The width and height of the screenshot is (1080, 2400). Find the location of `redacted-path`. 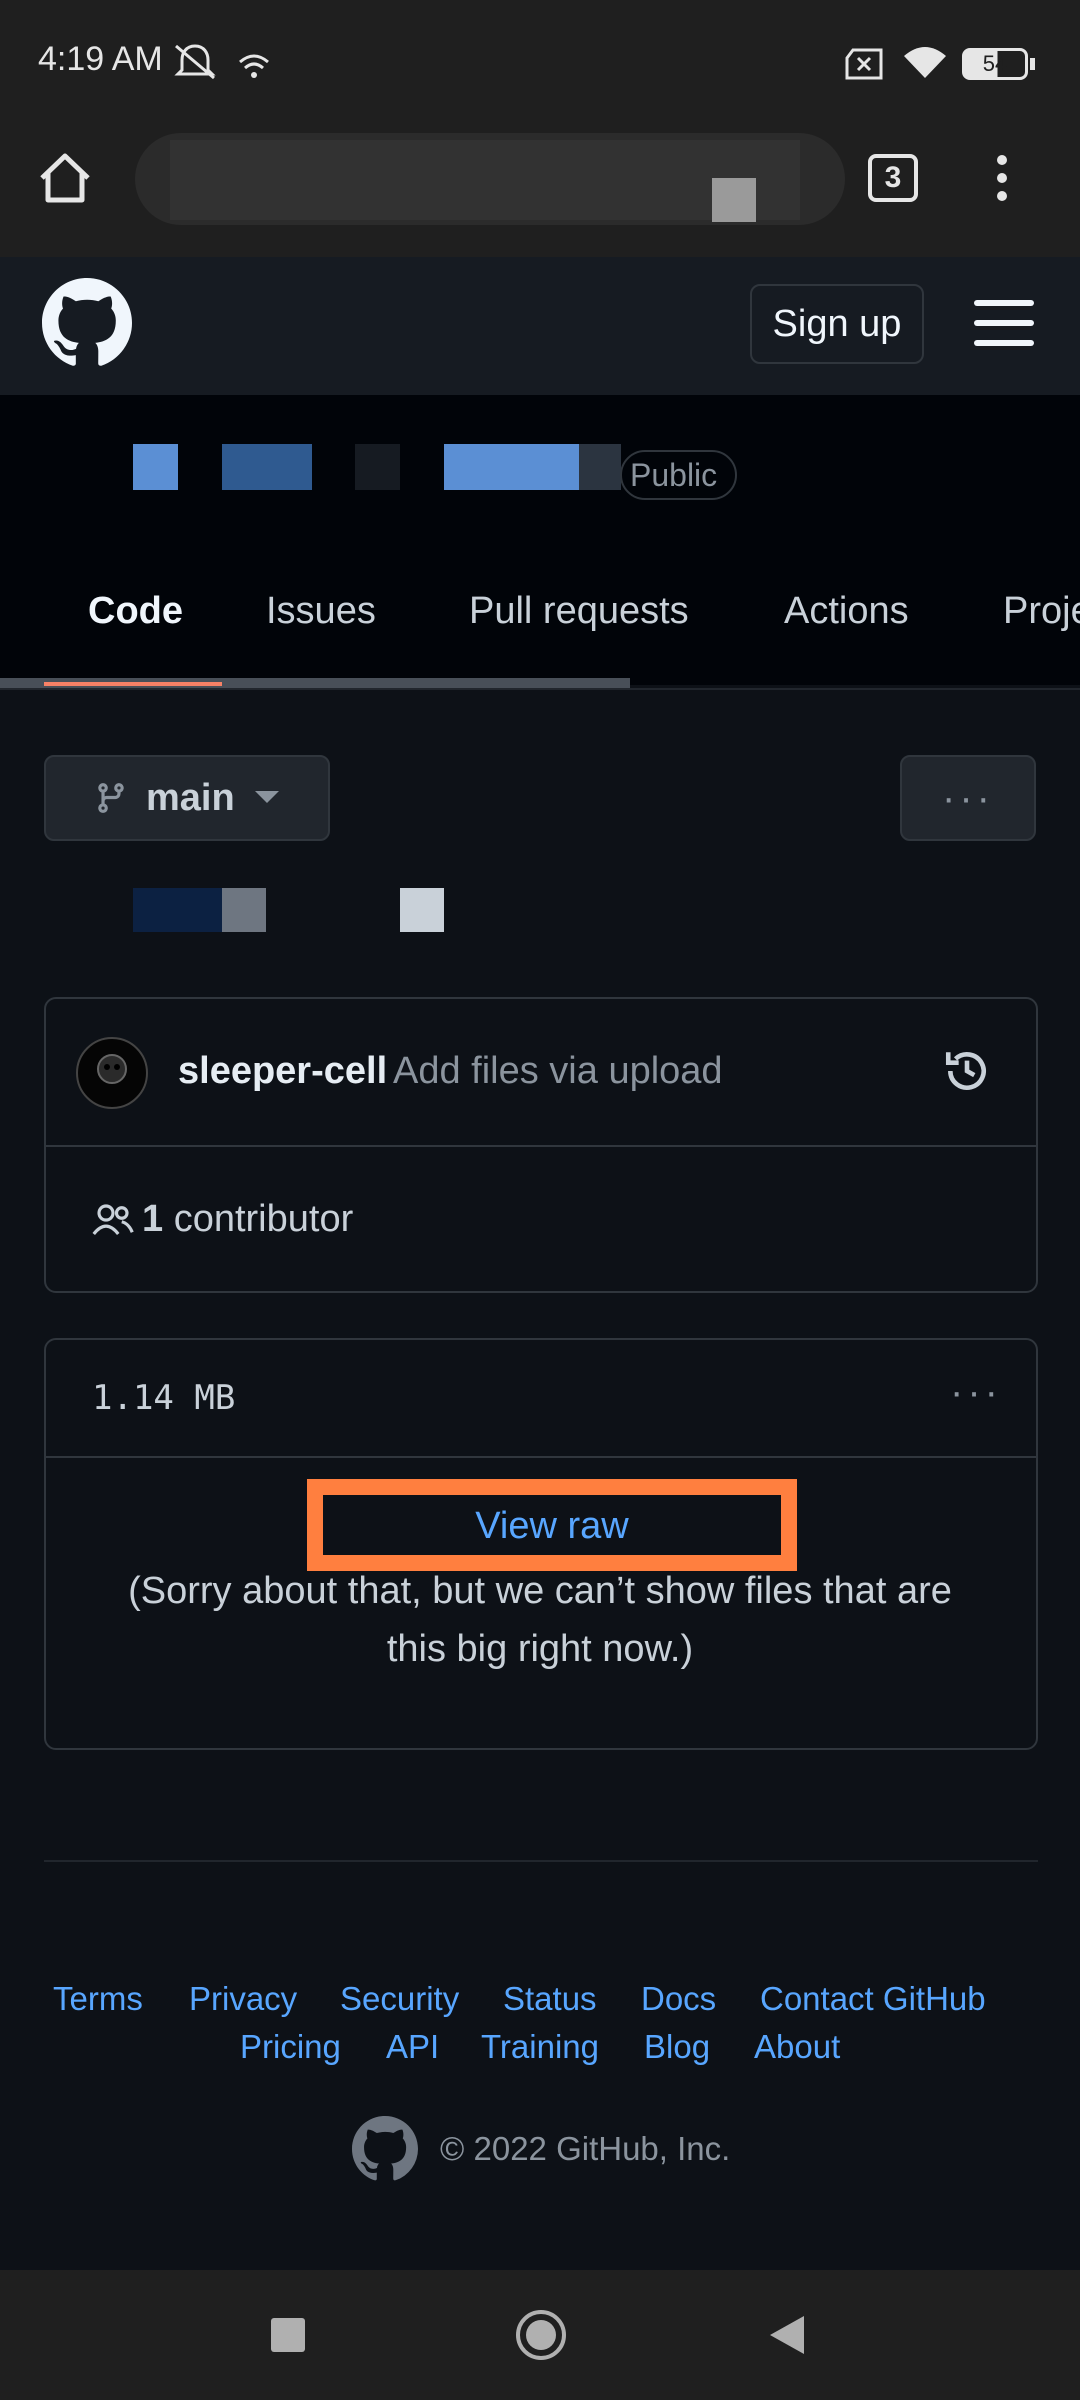

redacted-path is located at coordinates (178, 910).